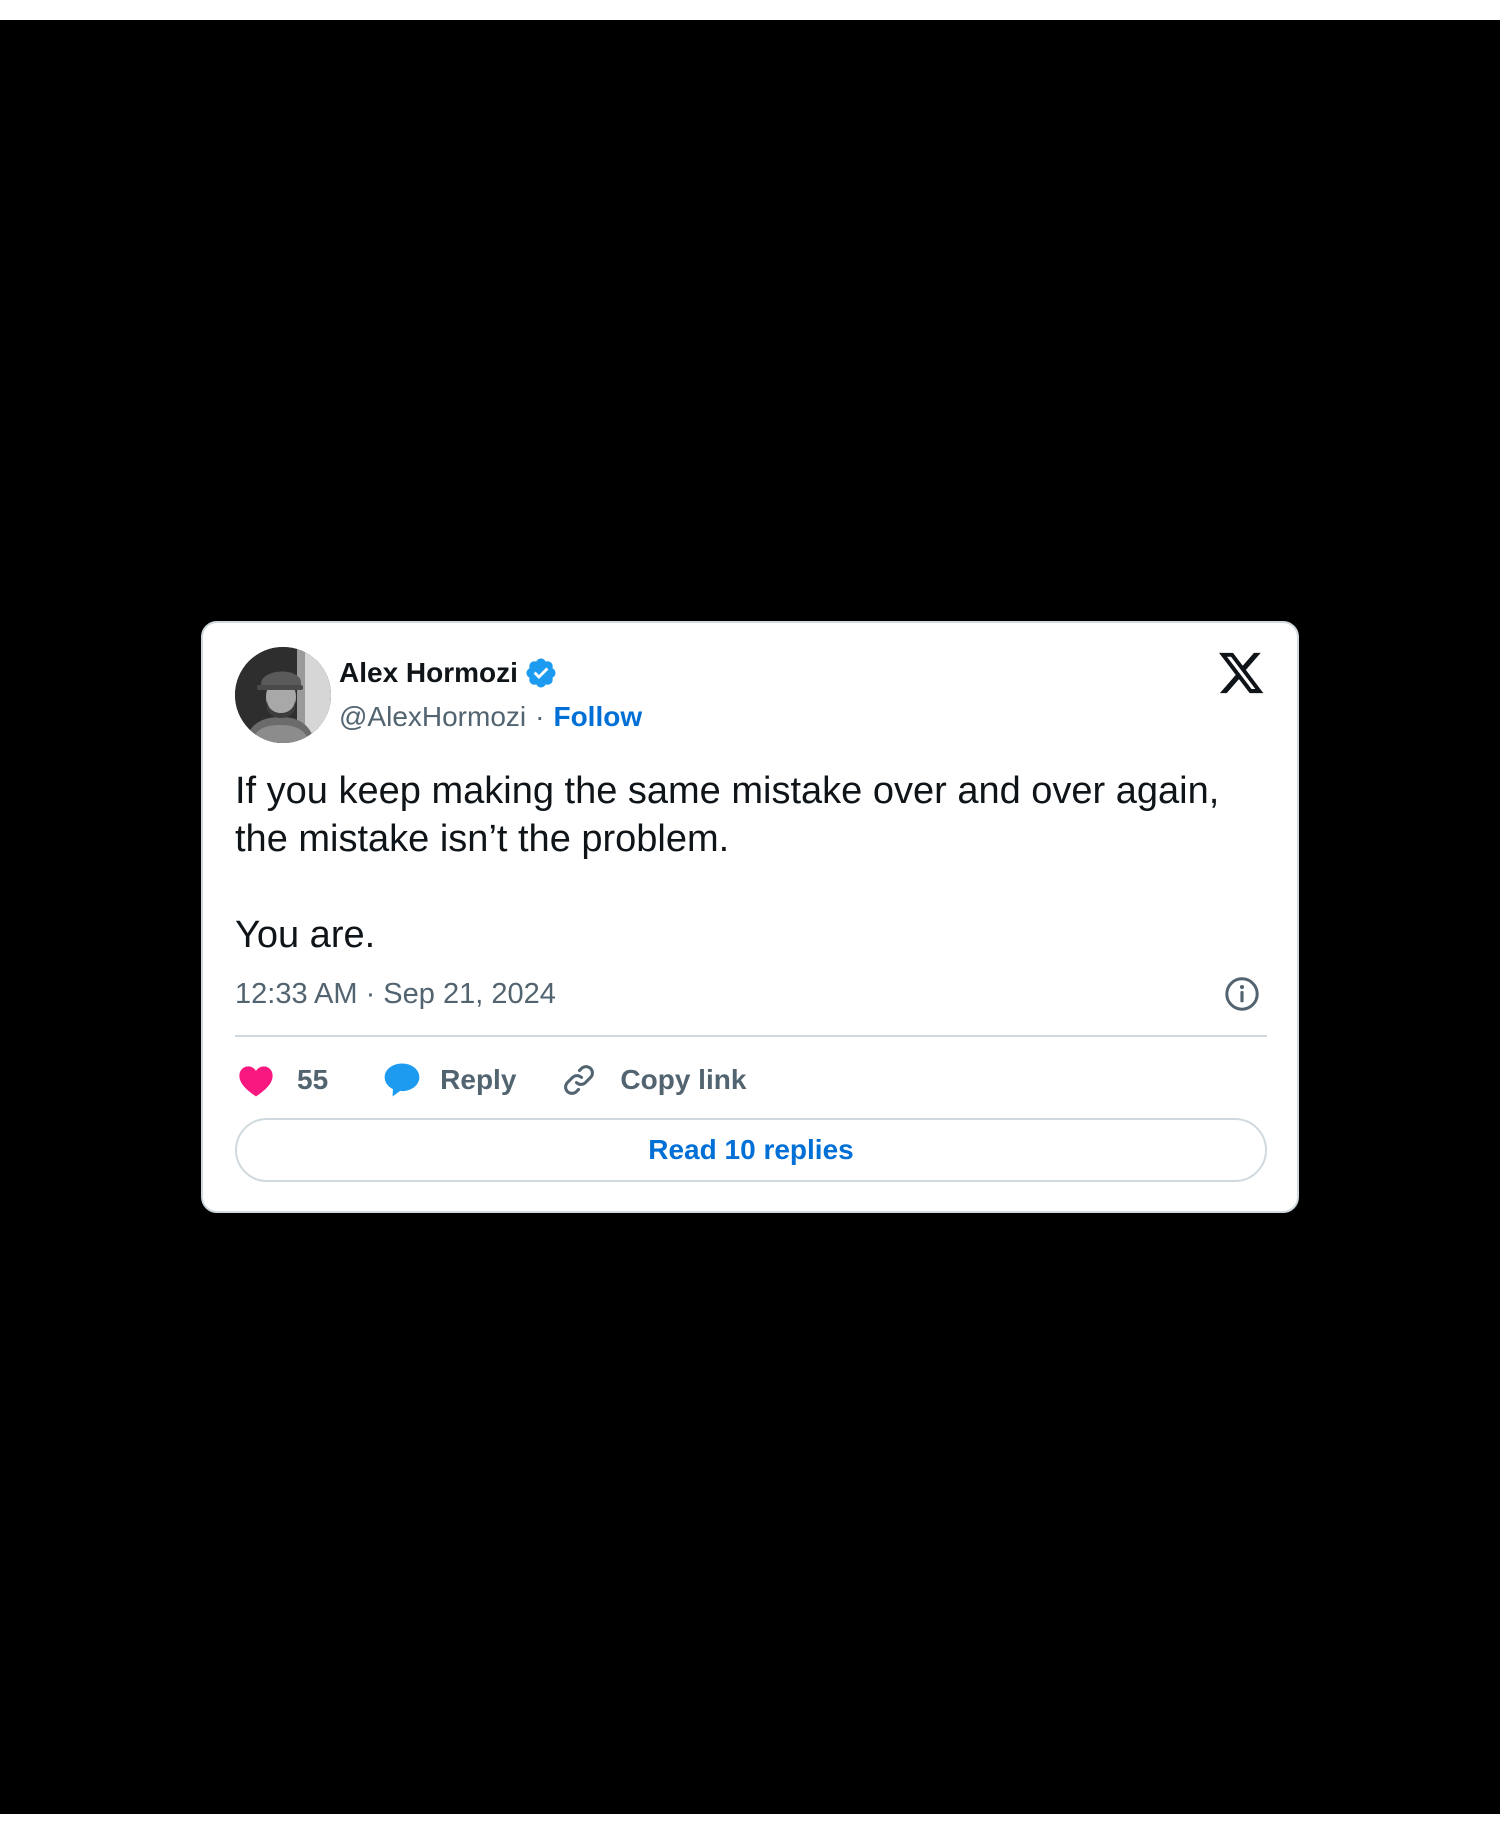 The image size is (1500, 1834). I want to click on speech-bubble-icon, so click(402, 1080).